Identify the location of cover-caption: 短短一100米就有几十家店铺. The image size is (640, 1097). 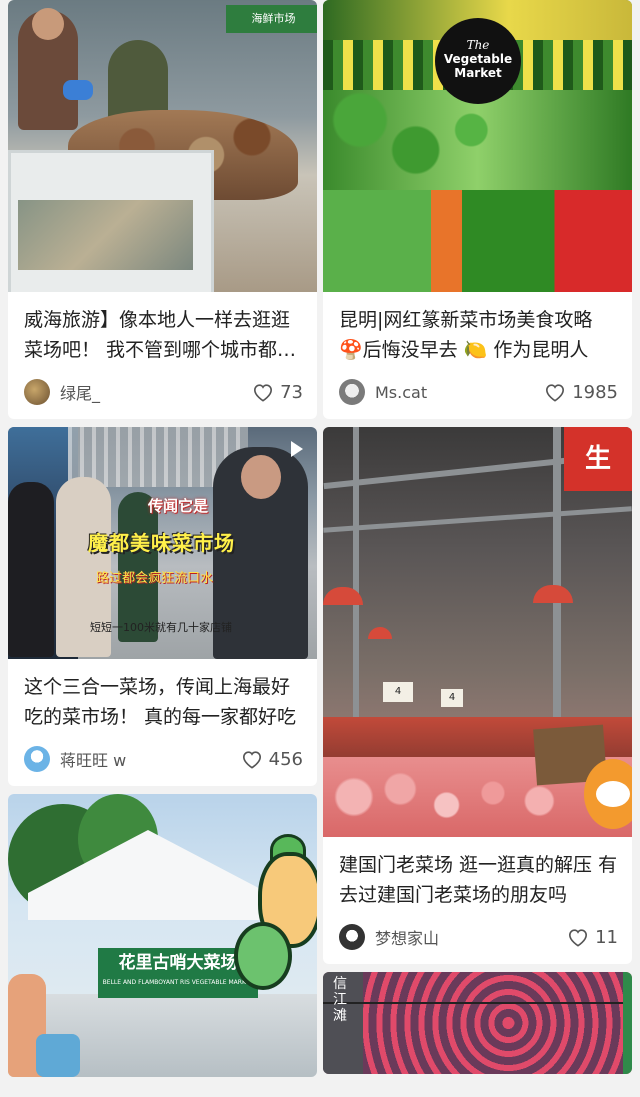
(161, 627).